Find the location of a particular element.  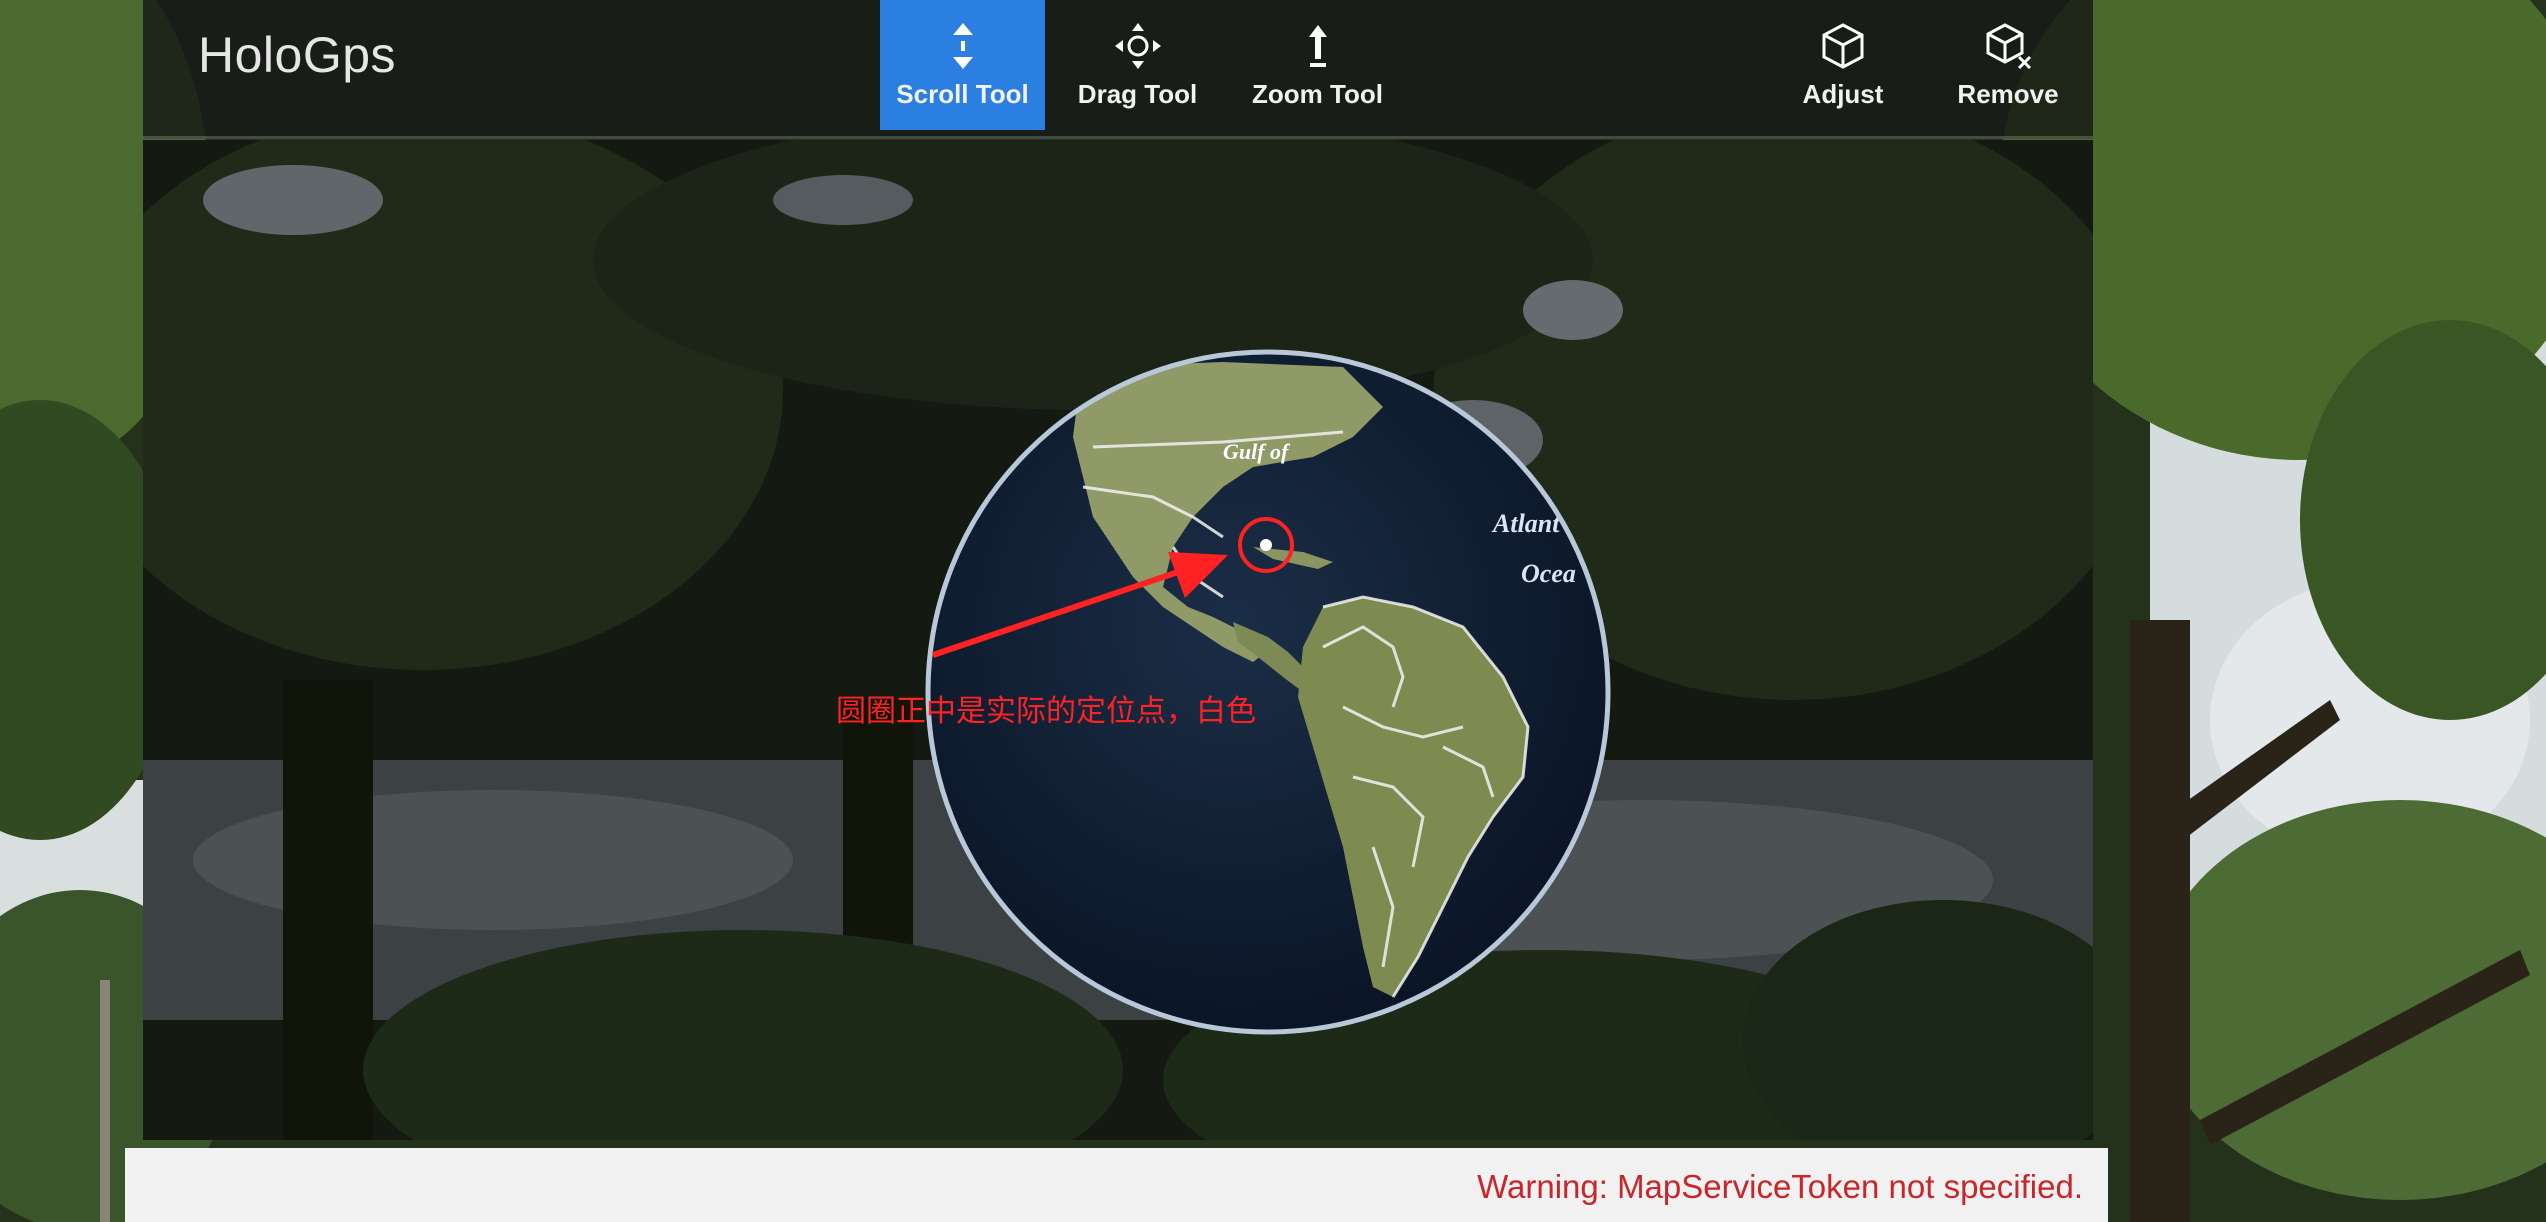

annotation-arrow is located at coordinates (1080, 605).